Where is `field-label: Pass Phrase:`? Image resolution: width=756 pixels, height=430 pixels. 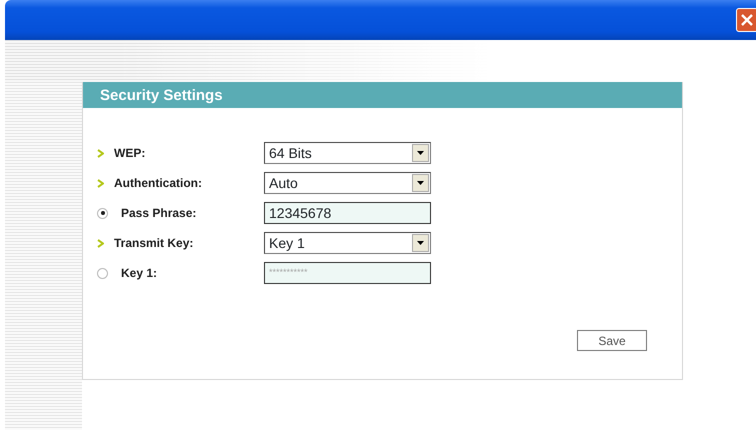 field-label: Pass Phrase: is located at coordinates (158, 213).